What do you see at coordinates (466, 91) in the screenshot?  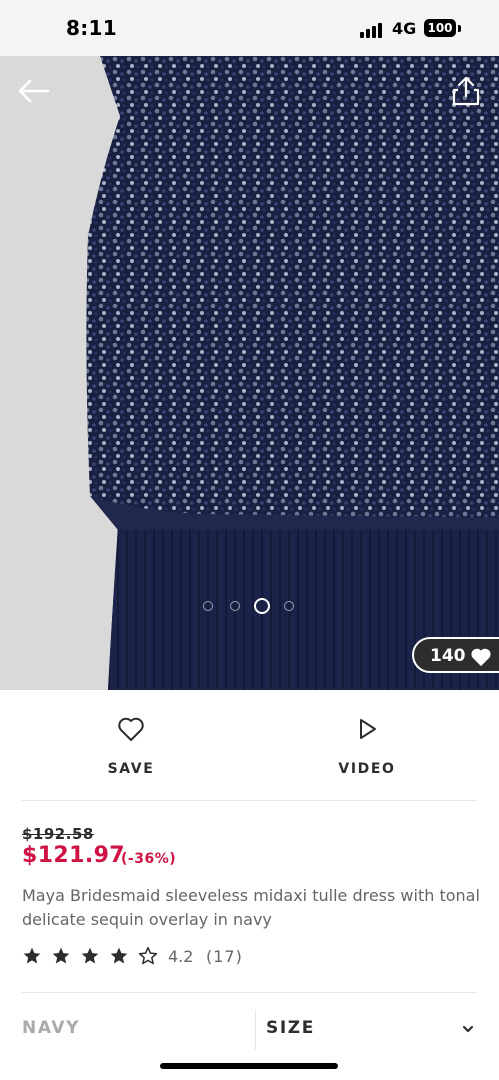 I see `share-icon` at bounding box center [466, 91].